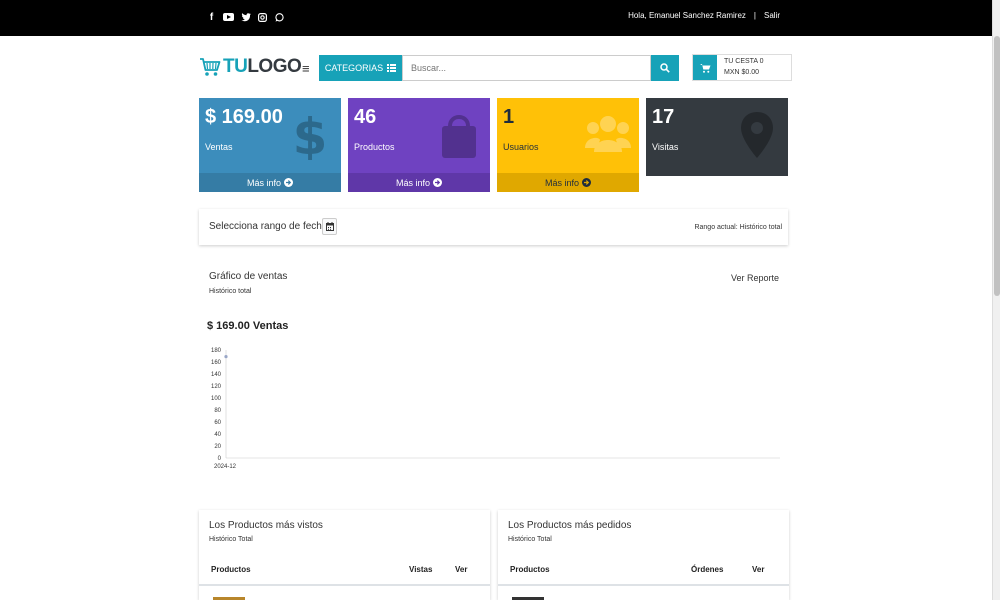 The height and width of the screenshot is (600, 1000). What do you see at coordinates (392, 68) in the screenshot?
I see `list-icon` at bounding box center [392, 68].